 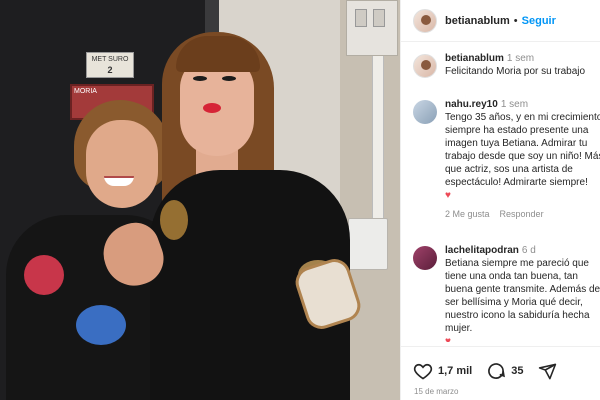 What do you see at coordinates (110, 70) in the screenshot?
I see `door-sign-number: 2` at bounding box center [110, 70].